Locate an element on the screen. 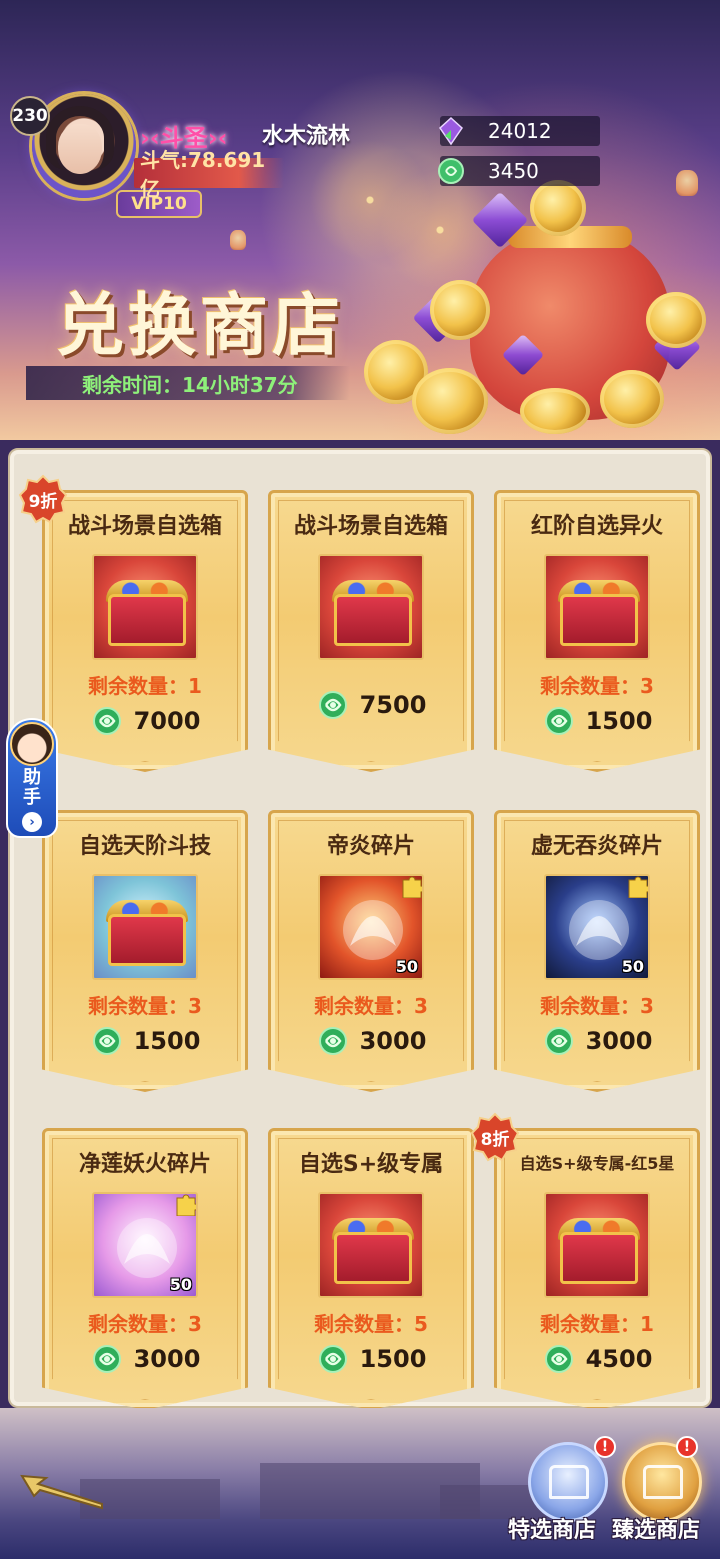 The image size is (720, 1559). purple-crystal-icon is located at coordinates (451, 131).